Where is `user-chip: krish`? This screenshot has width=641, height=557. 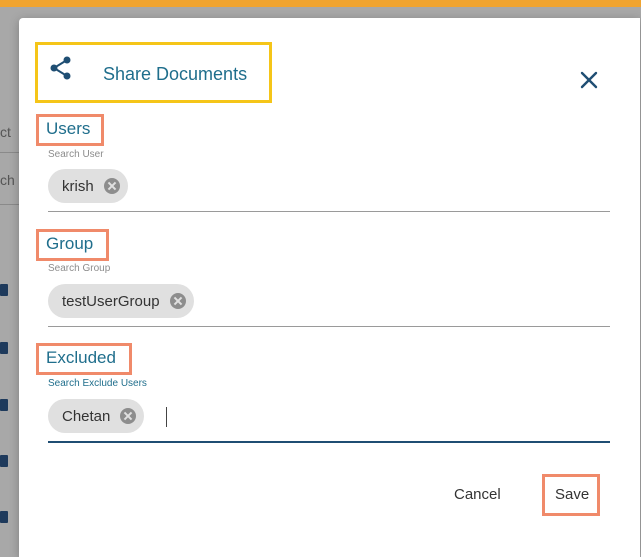
user-chip: krish is located at coordinates (88, 186).